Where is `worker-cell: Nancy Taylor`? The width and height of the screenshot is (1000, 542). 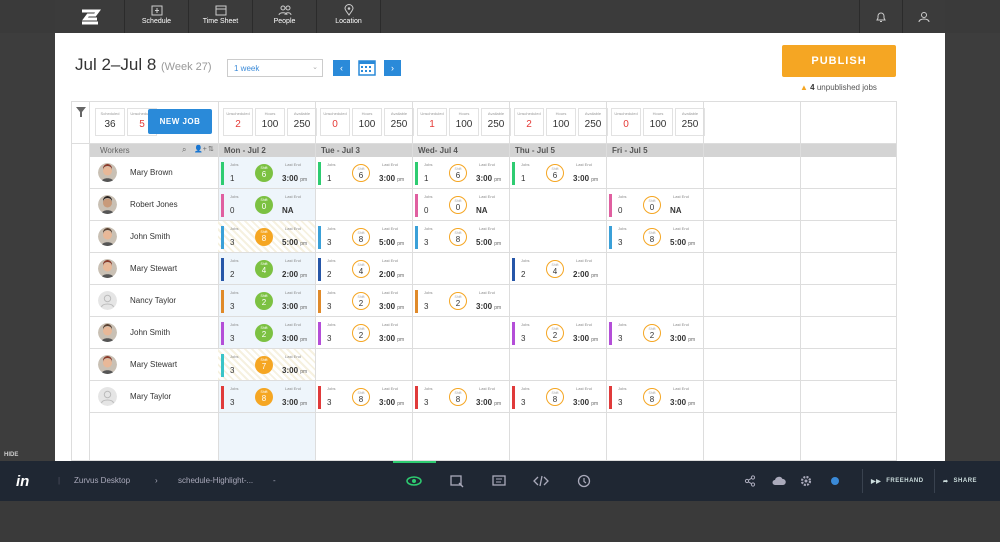
worker-cell: Nancy Taylor is located at coordinates (154, 300).